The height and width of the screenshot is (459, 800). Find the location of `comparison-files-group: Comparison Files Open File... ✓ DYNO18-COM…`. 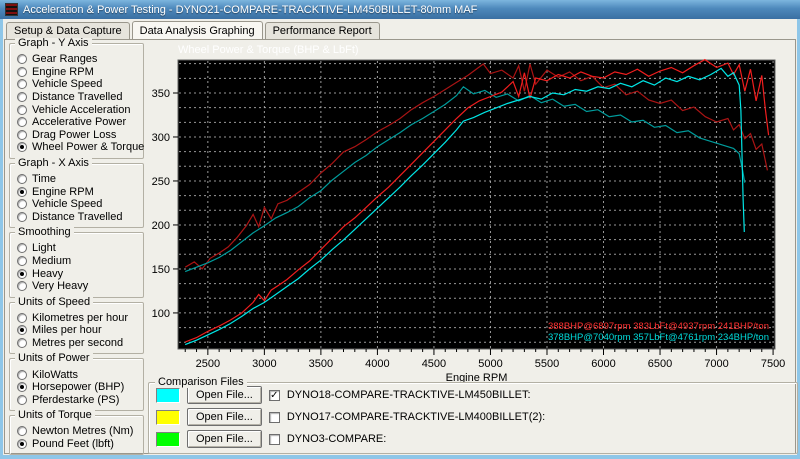

comparison-files-group: Comparison Files Open File... ✓ DYNO18-COM… is located at coordinates (473, 415).